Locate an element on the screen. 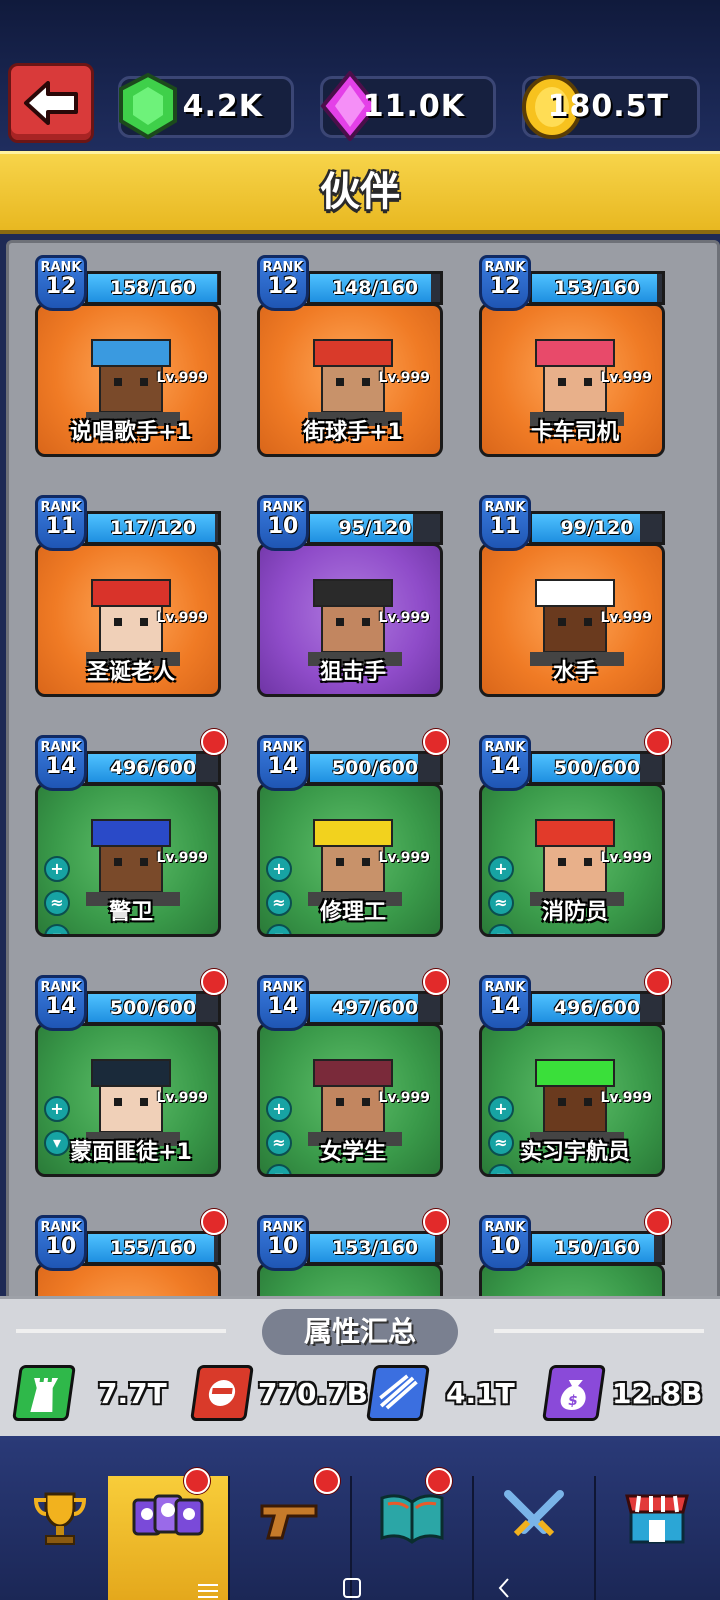 Image resolution: width=720 pixels, height=1600 pixels. partner-card: Lv.999 卡车司机 153/160 RANK 12 is located at coordinates (572, 352).